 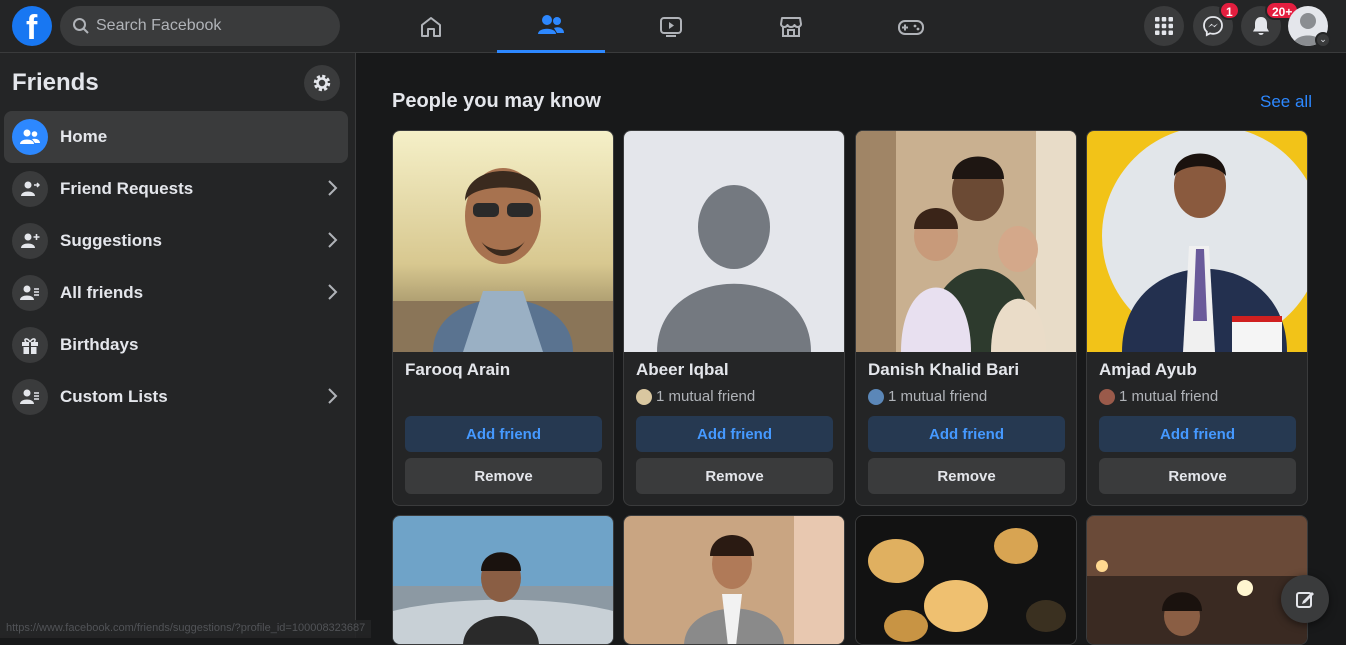 What do you see at coordinates (496, 101) in the screenshot?
I see `section-title: People you may know` at bounding box center [496, 101].